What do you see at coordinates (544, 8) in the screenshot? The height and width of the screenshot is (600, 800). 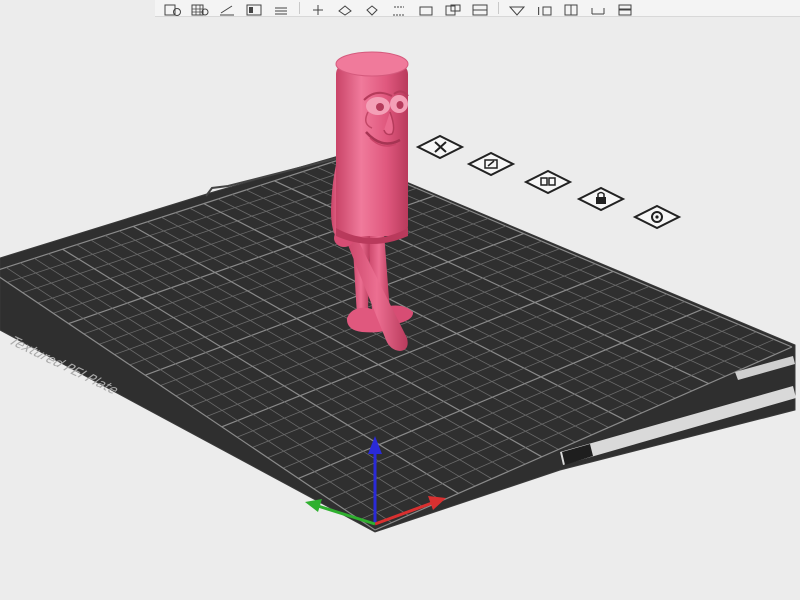 I see `assembly-icon: I` at bounding box center [544, 8].